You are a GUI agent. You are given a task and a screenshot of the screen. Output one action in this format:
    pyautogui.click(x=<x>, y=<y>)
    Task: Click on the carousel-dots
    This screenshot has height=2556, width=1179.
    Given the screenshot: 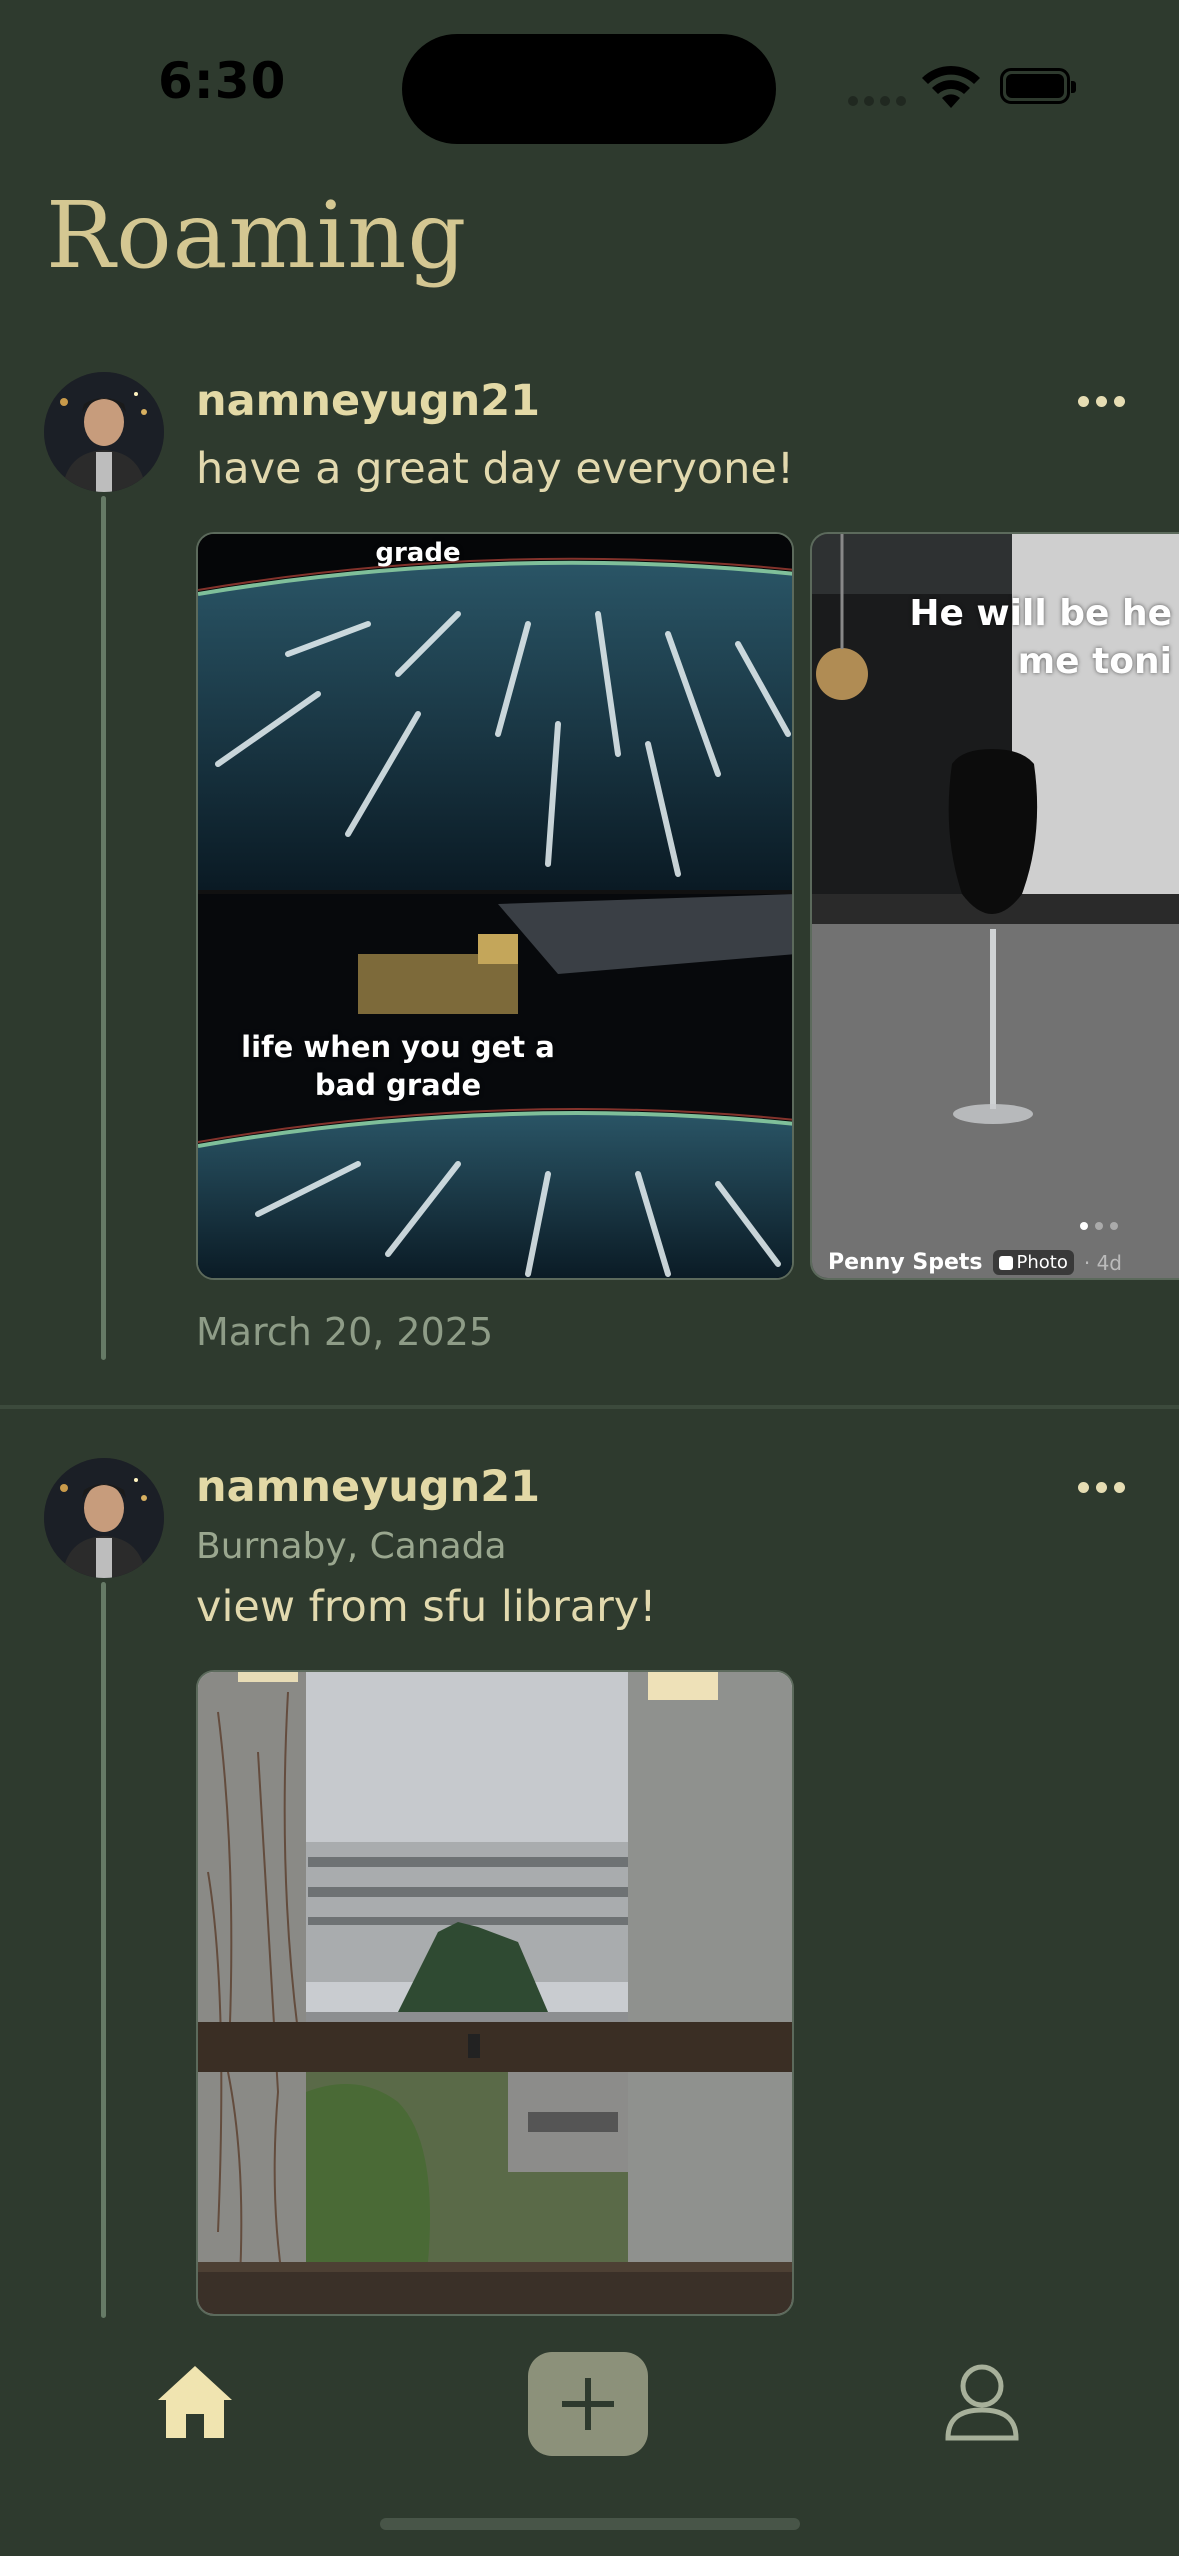 What is the action you would take?
    pyautogui.click(x=1099, y=1226)
    